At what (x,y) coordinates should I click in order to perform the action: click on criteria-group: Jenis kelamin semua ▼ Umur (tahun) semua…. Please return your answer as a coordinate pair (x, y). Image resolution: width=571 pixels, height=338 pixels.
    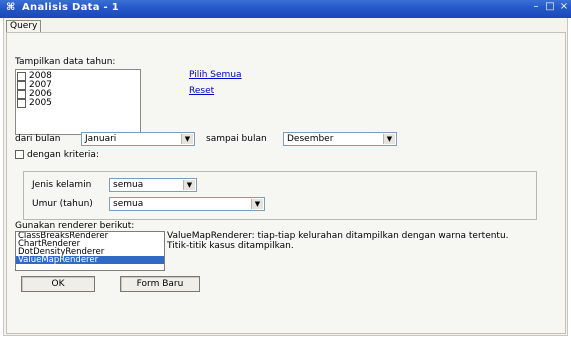
    Looking at the image, I should click on (280, 195).